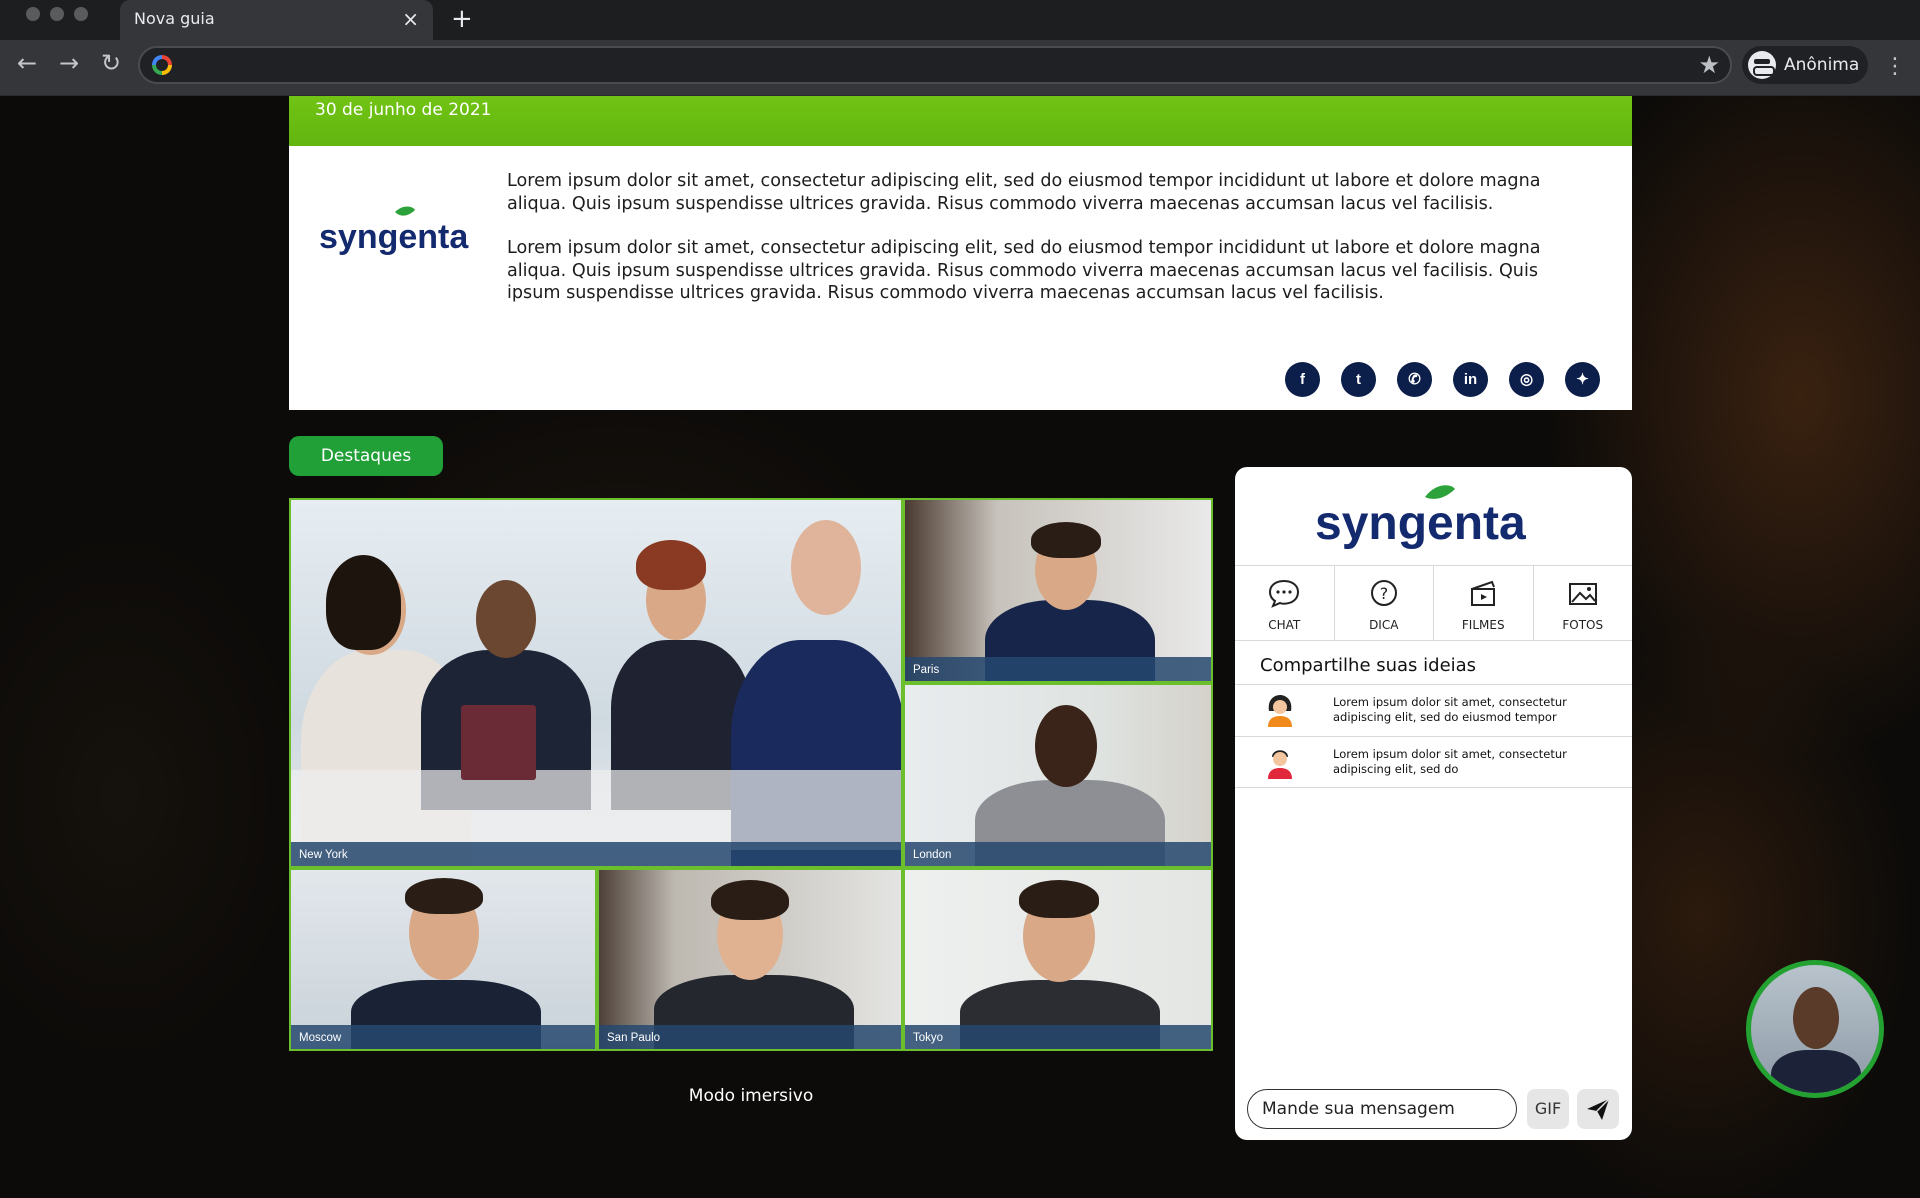 The image size is (1920, 1198). What do you see at coordinates (498, 742) in the screenshot?
I see `laptop` at bounding box center [498, 742].